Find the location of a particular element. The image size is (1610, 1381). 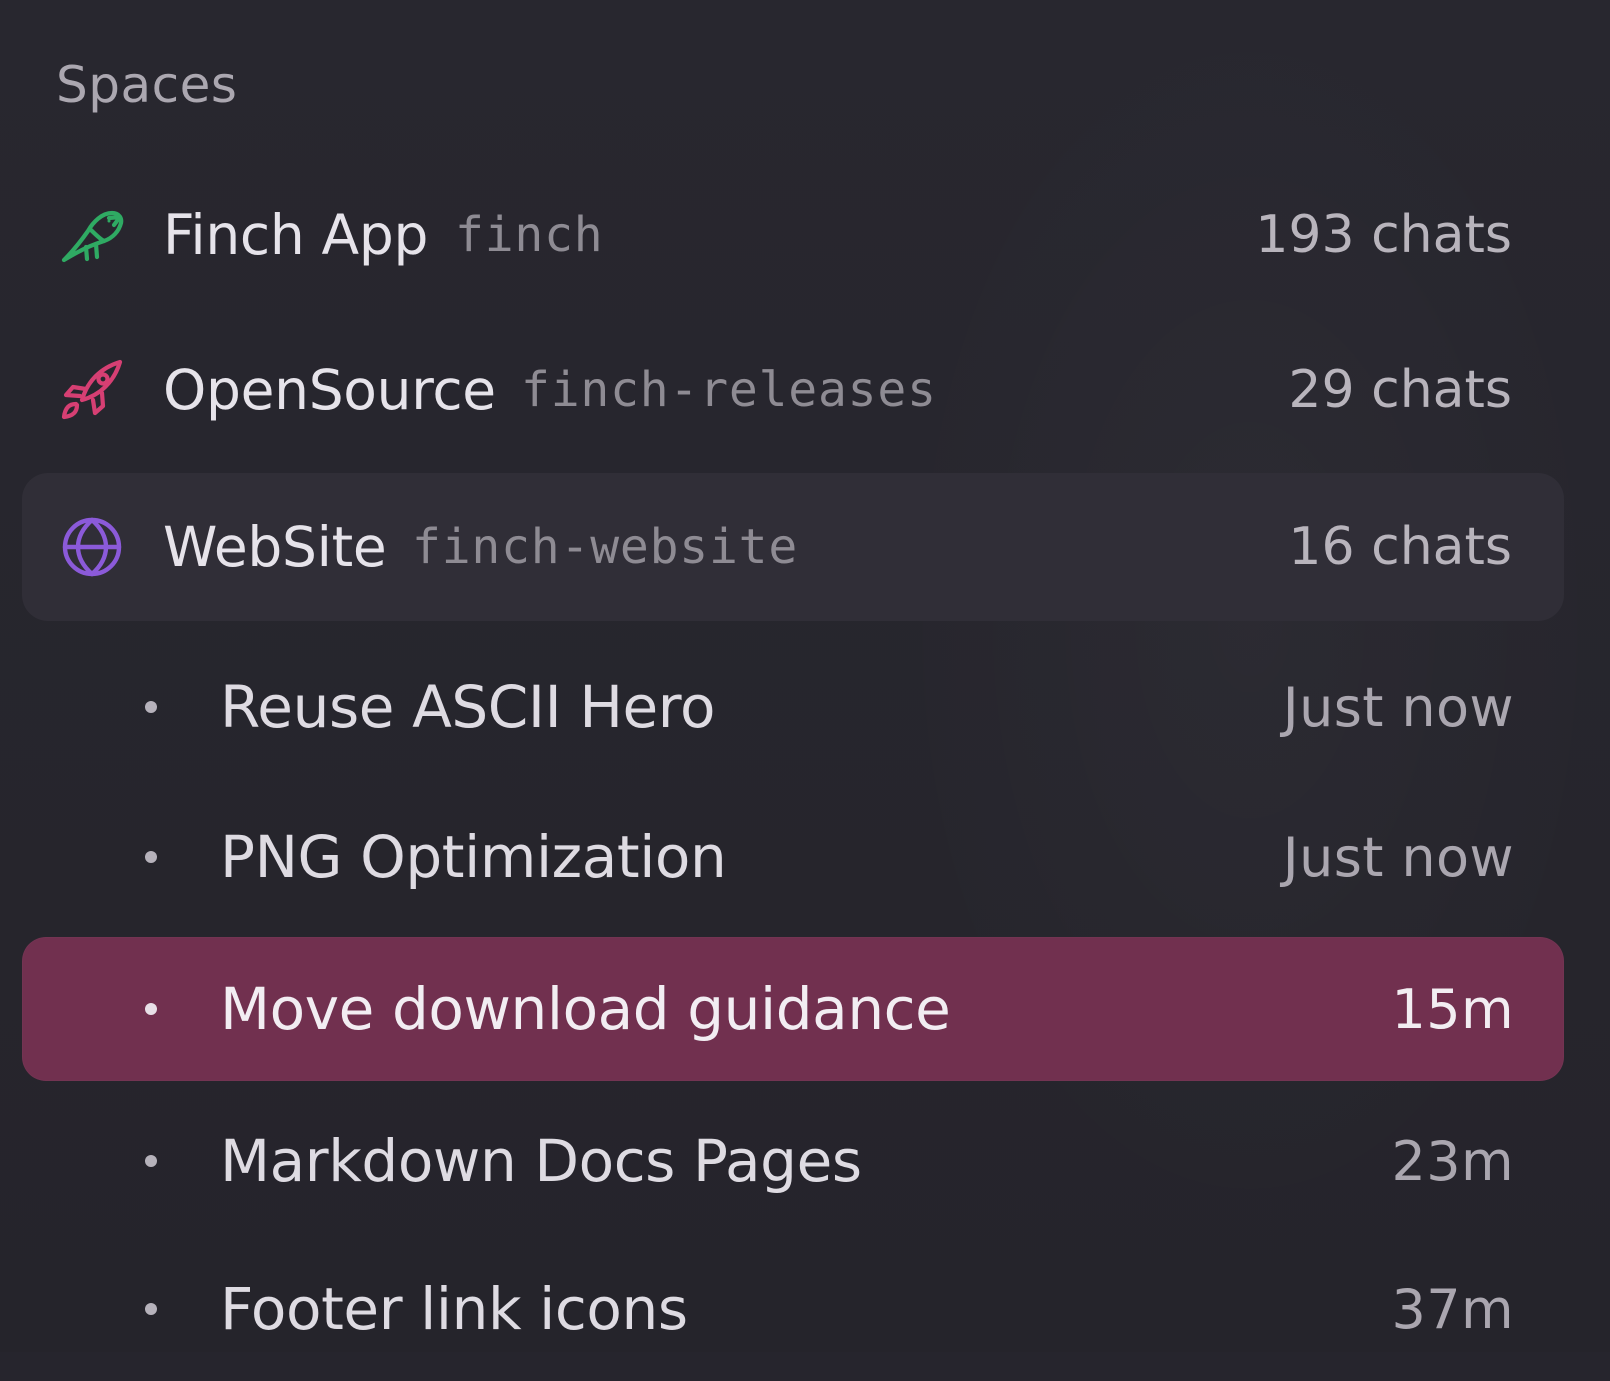

space-name: OpenSource is located at coordinates (329, 390).